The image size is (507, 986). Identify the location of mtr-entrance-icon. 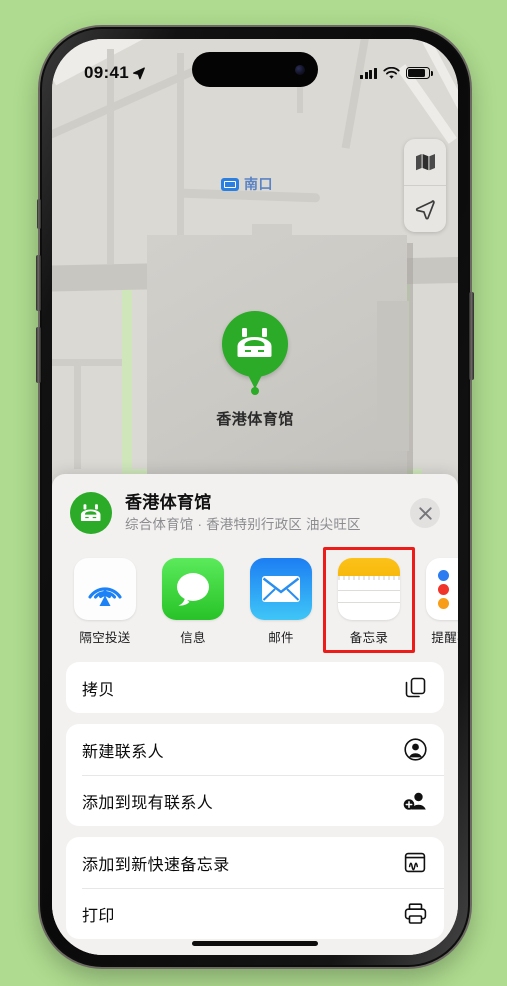
(230, 184).